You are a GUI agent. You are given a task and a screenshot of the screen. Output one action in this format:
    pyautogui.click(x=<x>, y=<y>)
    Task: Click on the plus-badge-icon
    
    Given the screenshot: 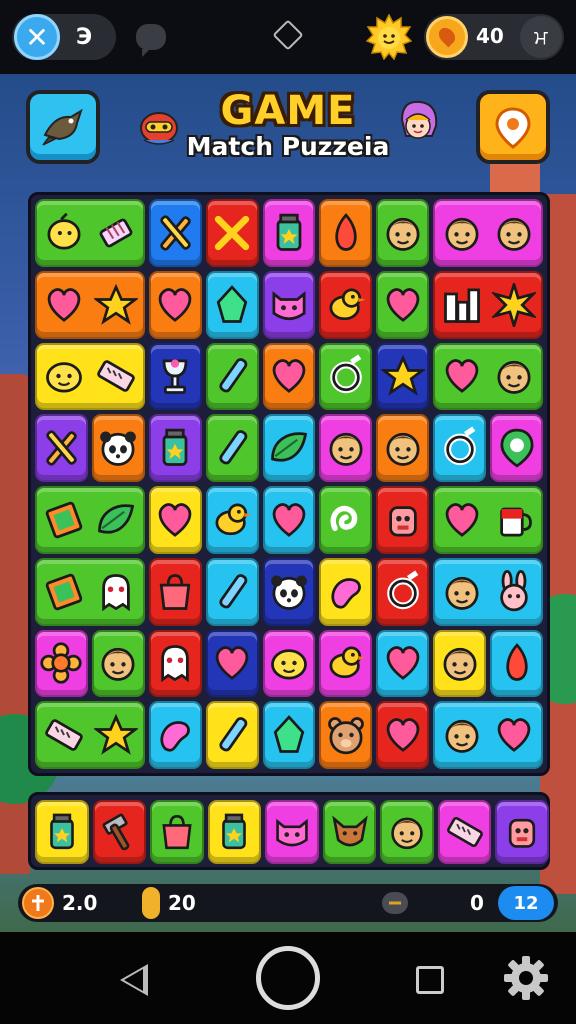 What is the action you would take?
    pyautogui.click(x=38, y=903)
    